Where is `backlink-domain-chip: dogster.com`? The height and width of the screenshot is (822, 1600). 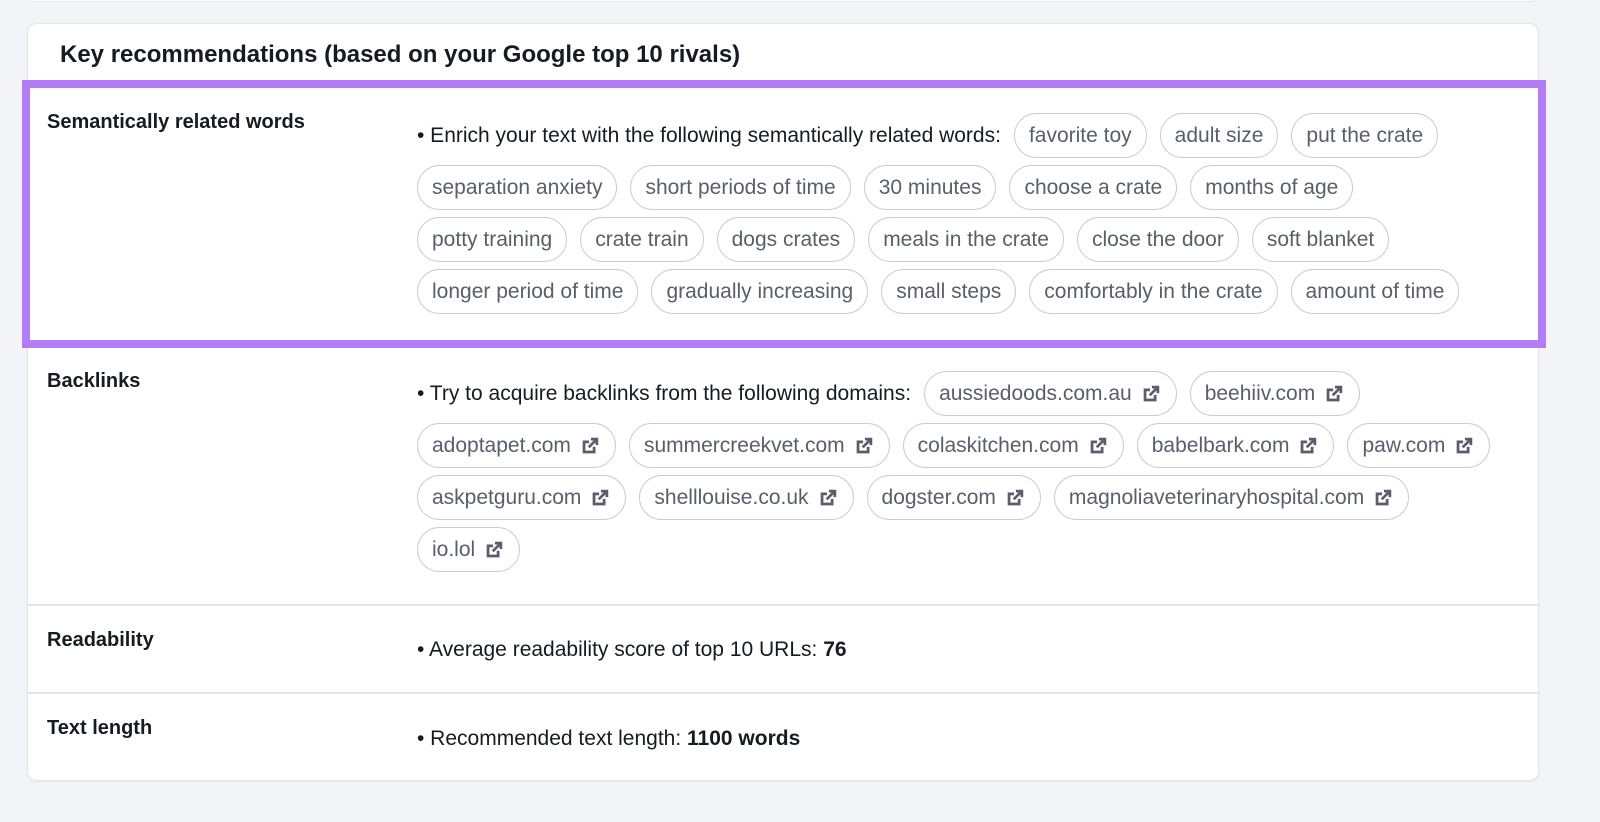
backlink-domain-chip: dogster.com is located at coordinates (953, 497).